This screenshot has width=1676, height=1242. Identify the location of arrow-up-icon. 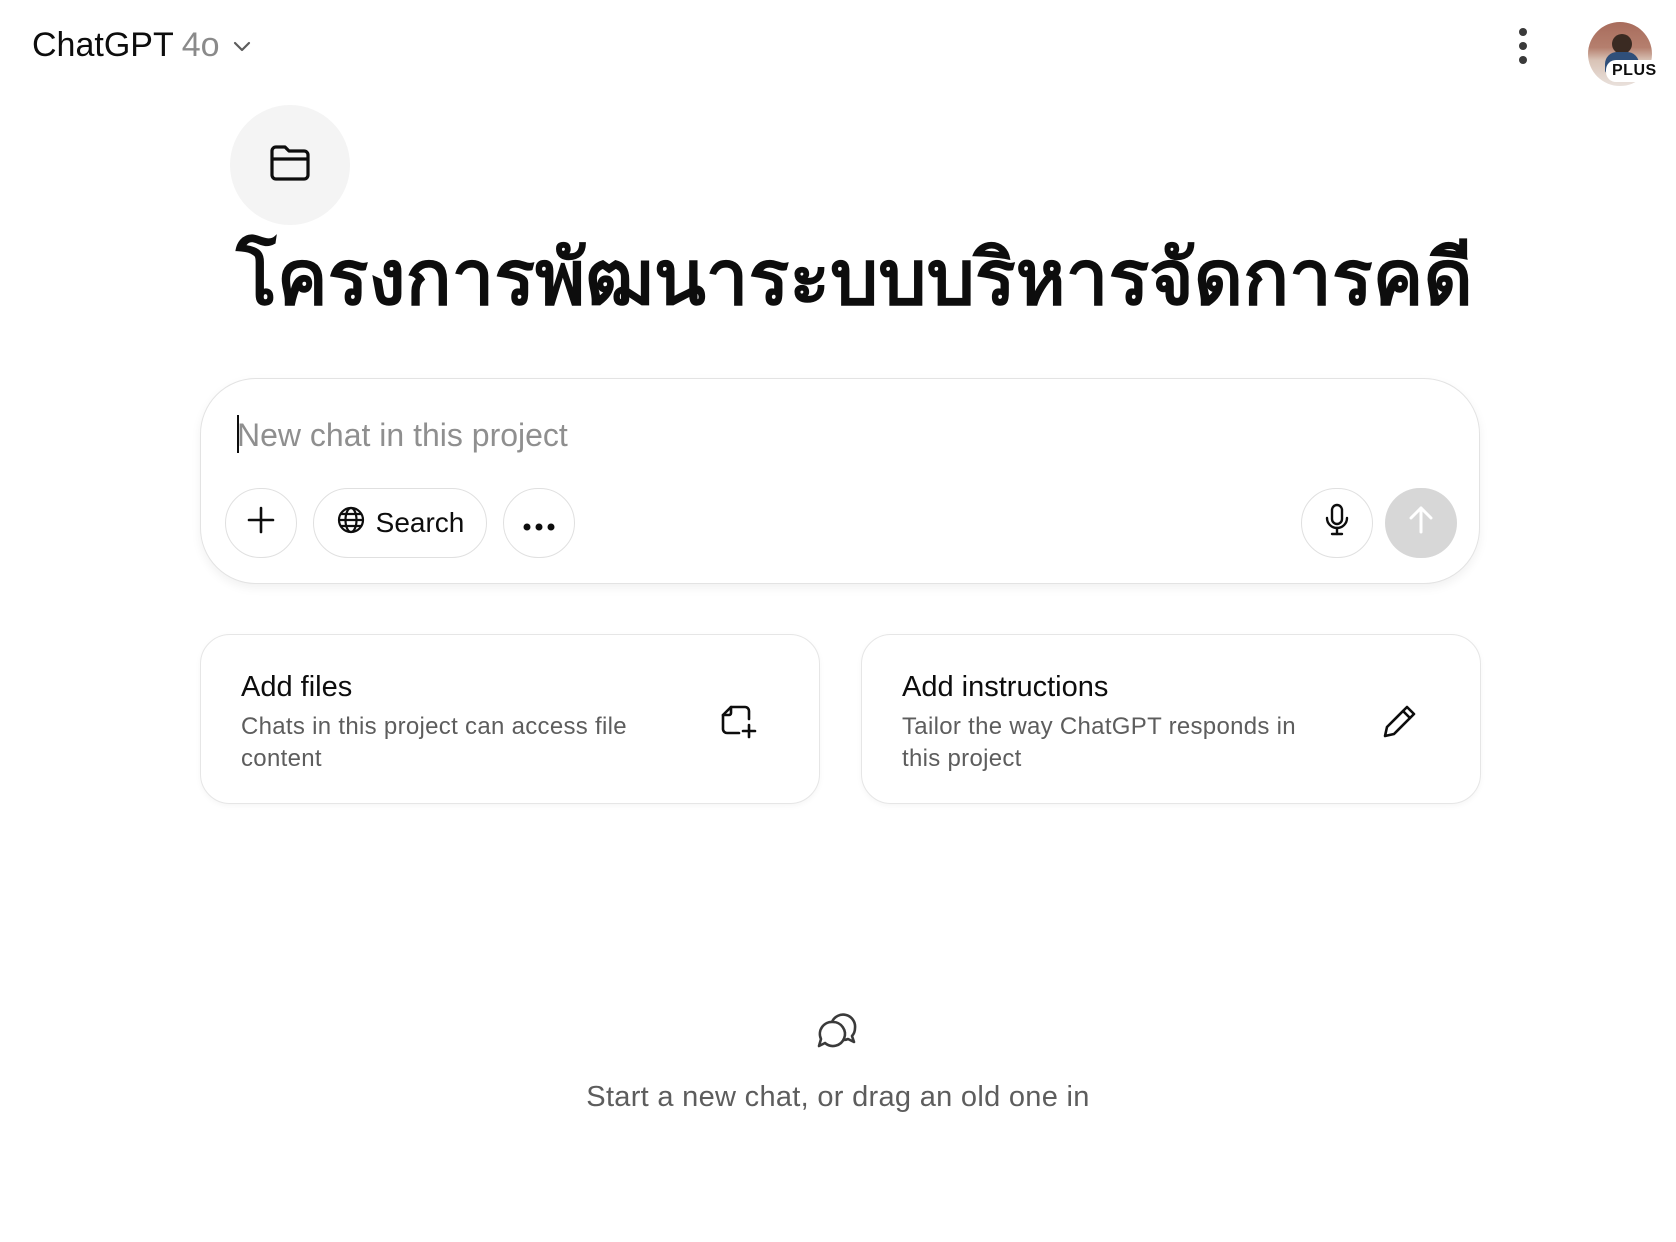
(1421, 523).